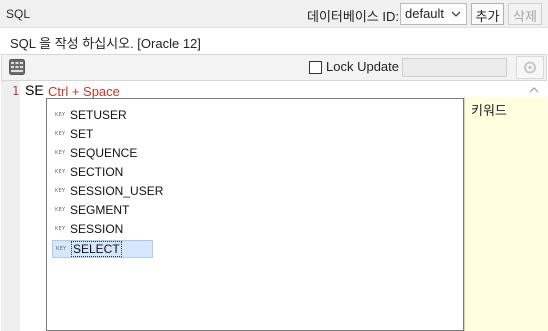 The image size is (548, 331). What do you see at coordinates (506, 214) in the screenshot?
I see `autocomplete-description: 키워드` at bounding box center [506, 214].